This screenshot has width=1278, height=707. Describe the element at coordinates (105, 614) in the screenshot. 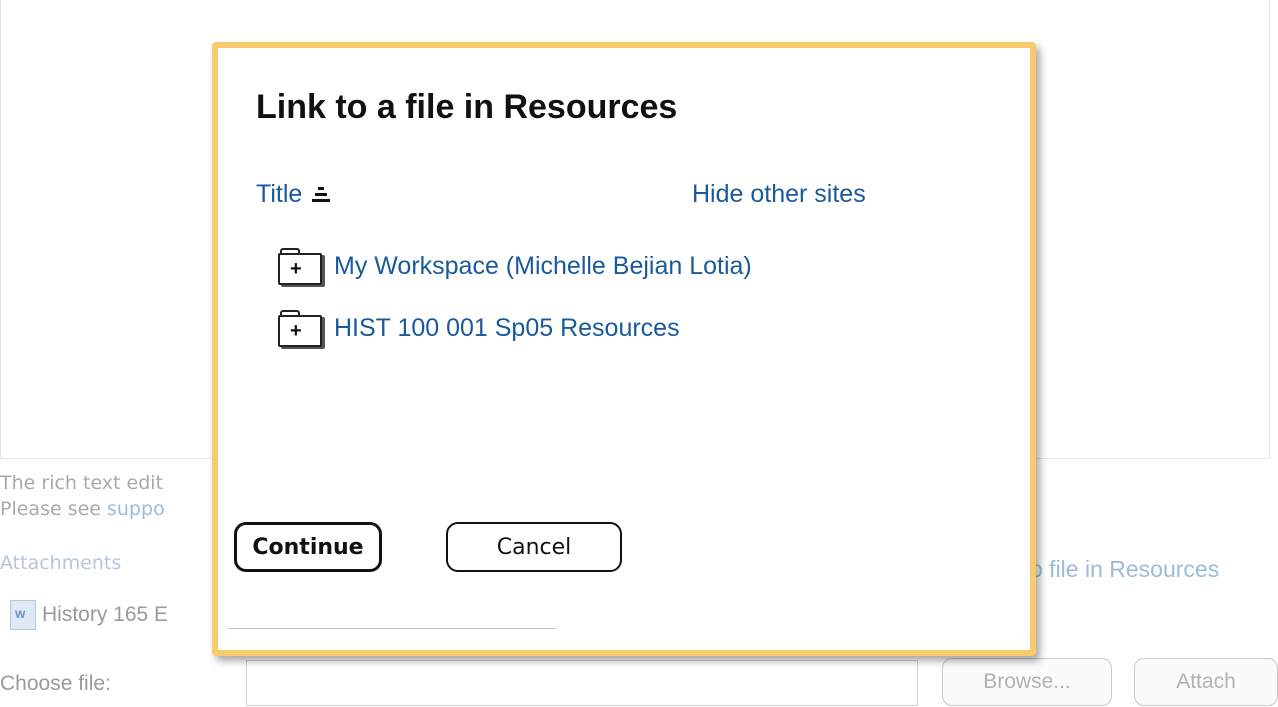

I see `attachment-name: History 165 E` at that location.